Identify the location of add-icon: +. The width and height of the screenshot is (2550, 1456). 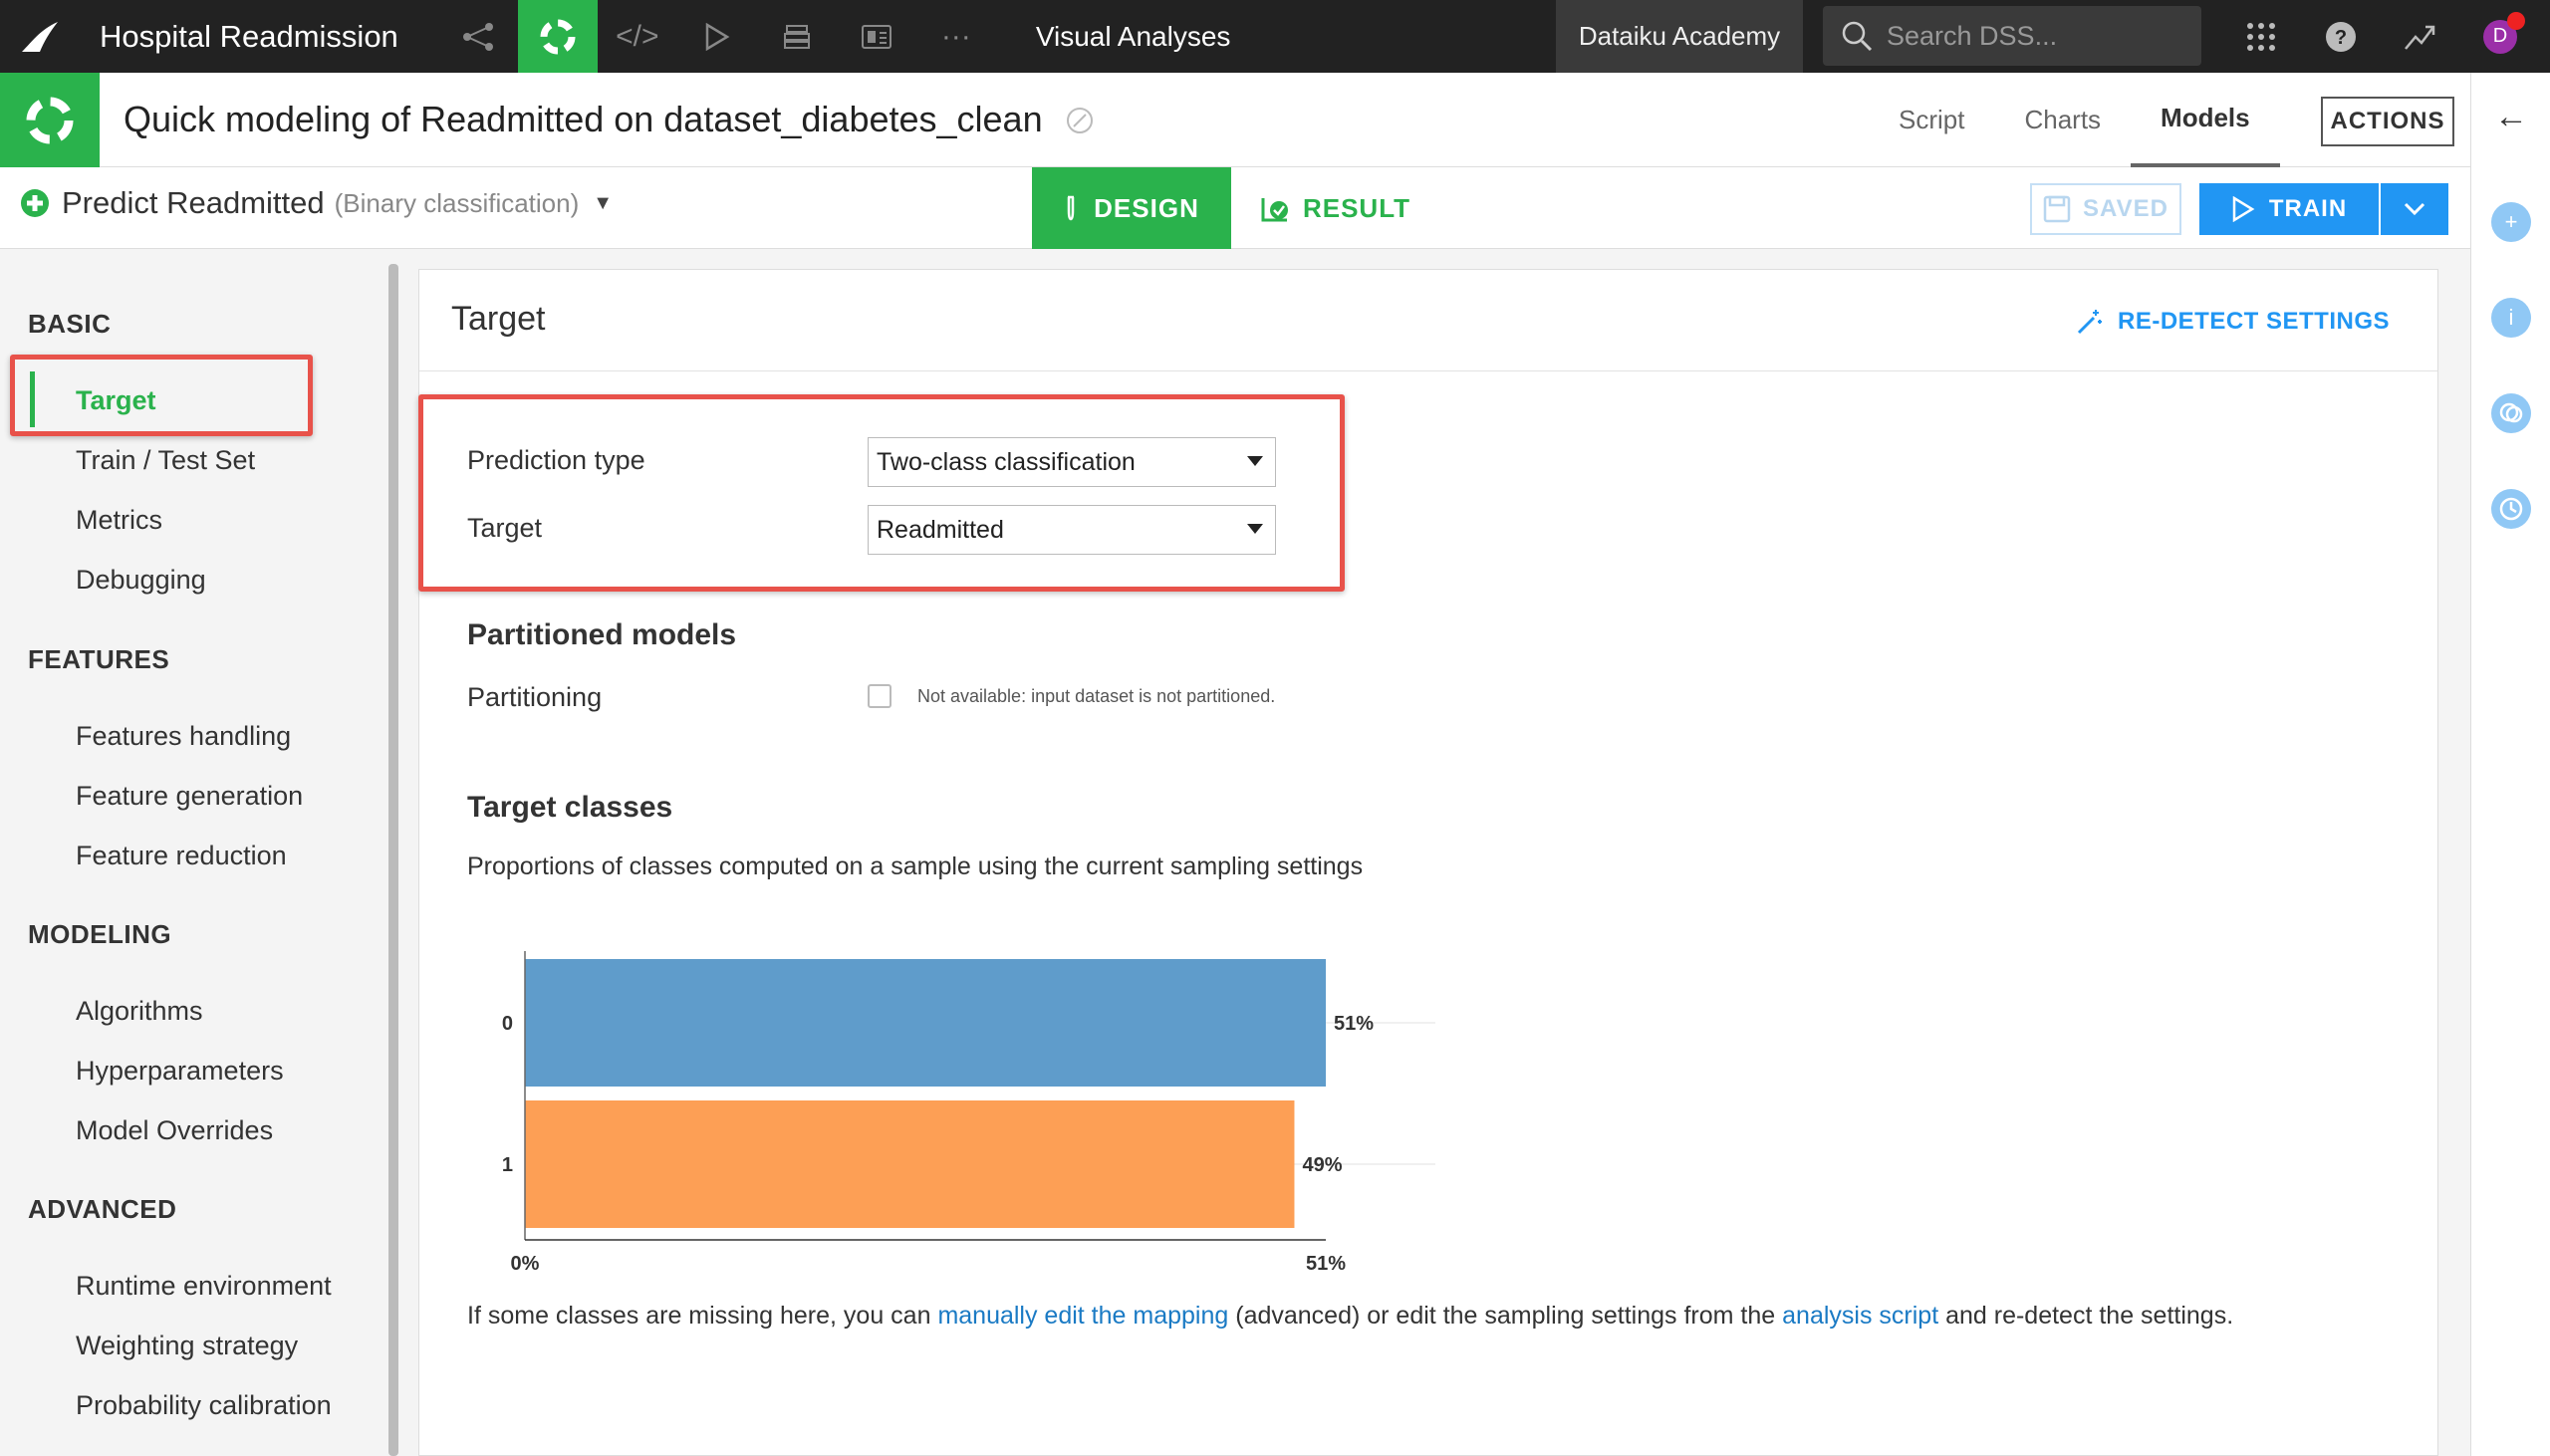
(2511, 222).